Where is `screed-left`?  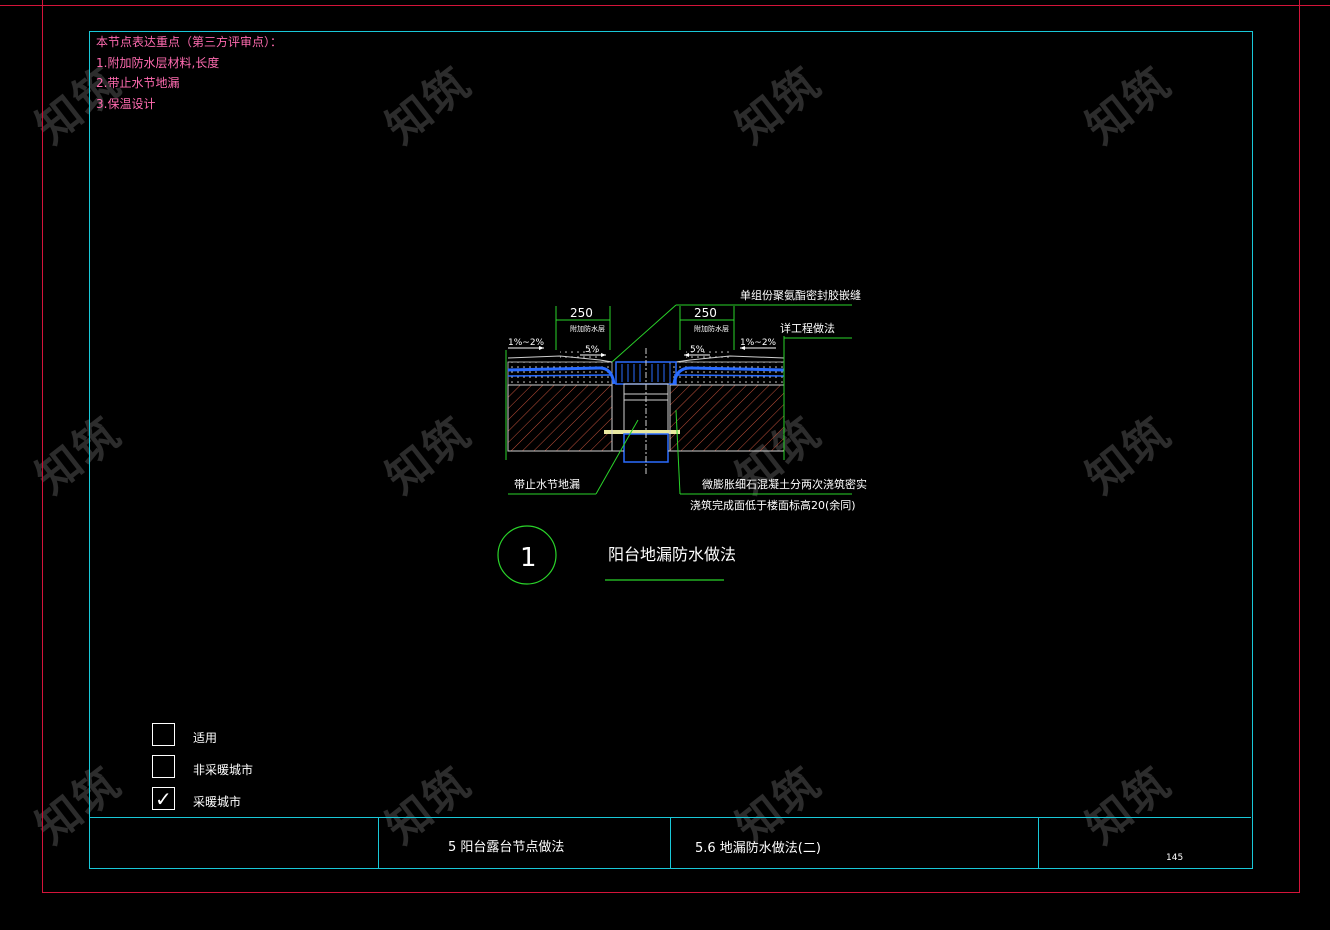 screed-left is located at coordinates (560, 373).